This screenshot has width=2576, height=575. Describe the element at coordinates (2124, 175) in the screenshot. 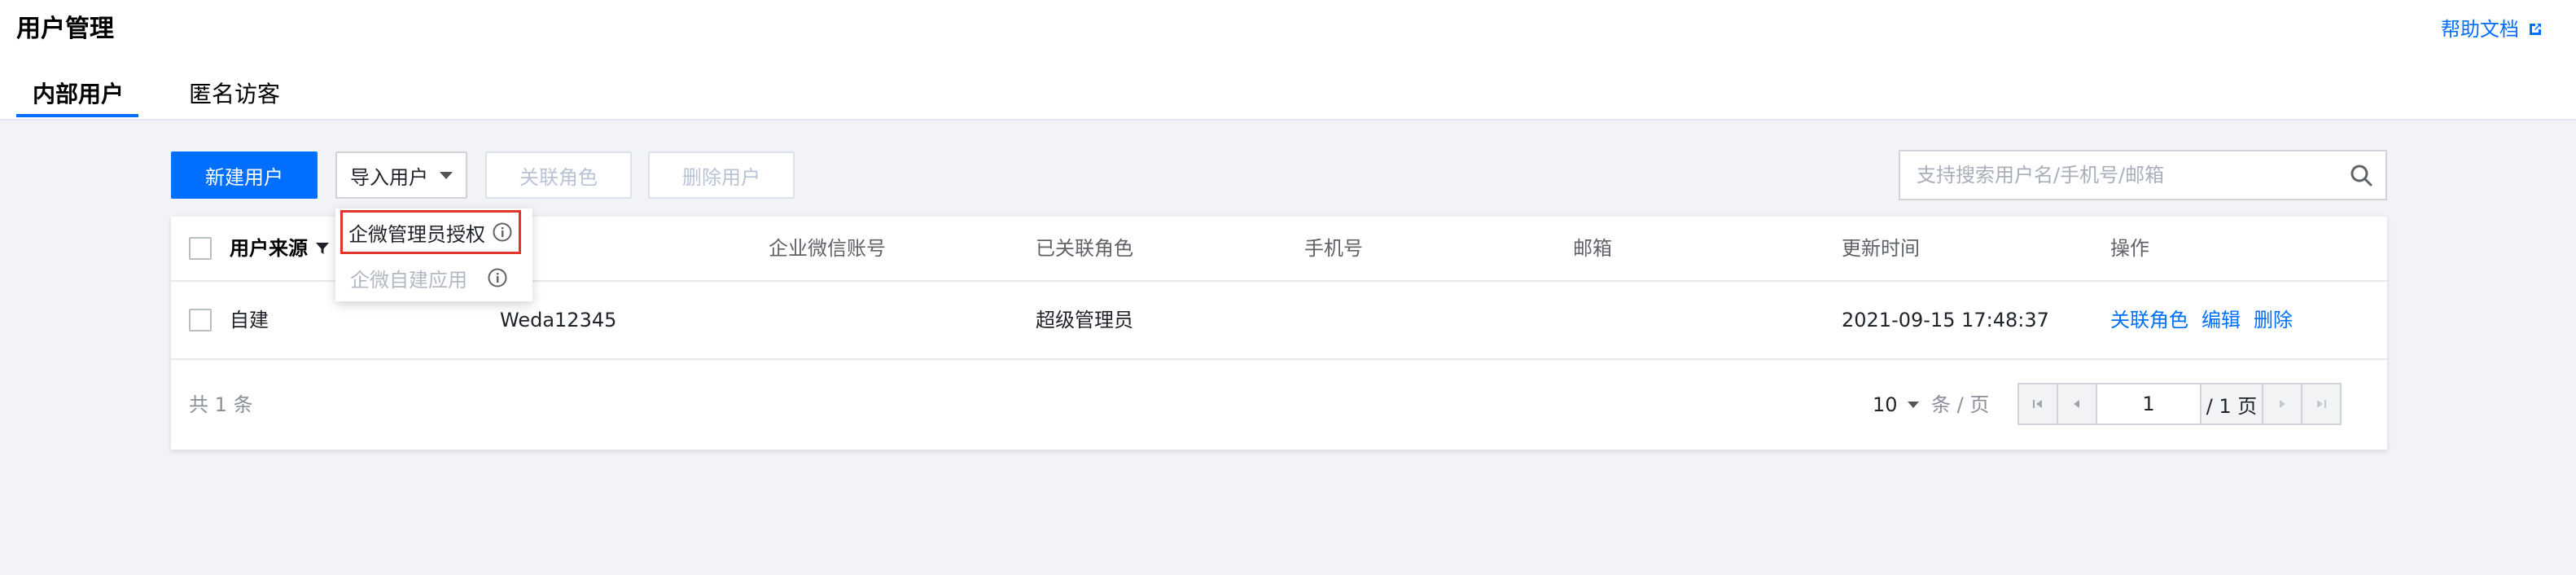

I see `search-input` at that location.